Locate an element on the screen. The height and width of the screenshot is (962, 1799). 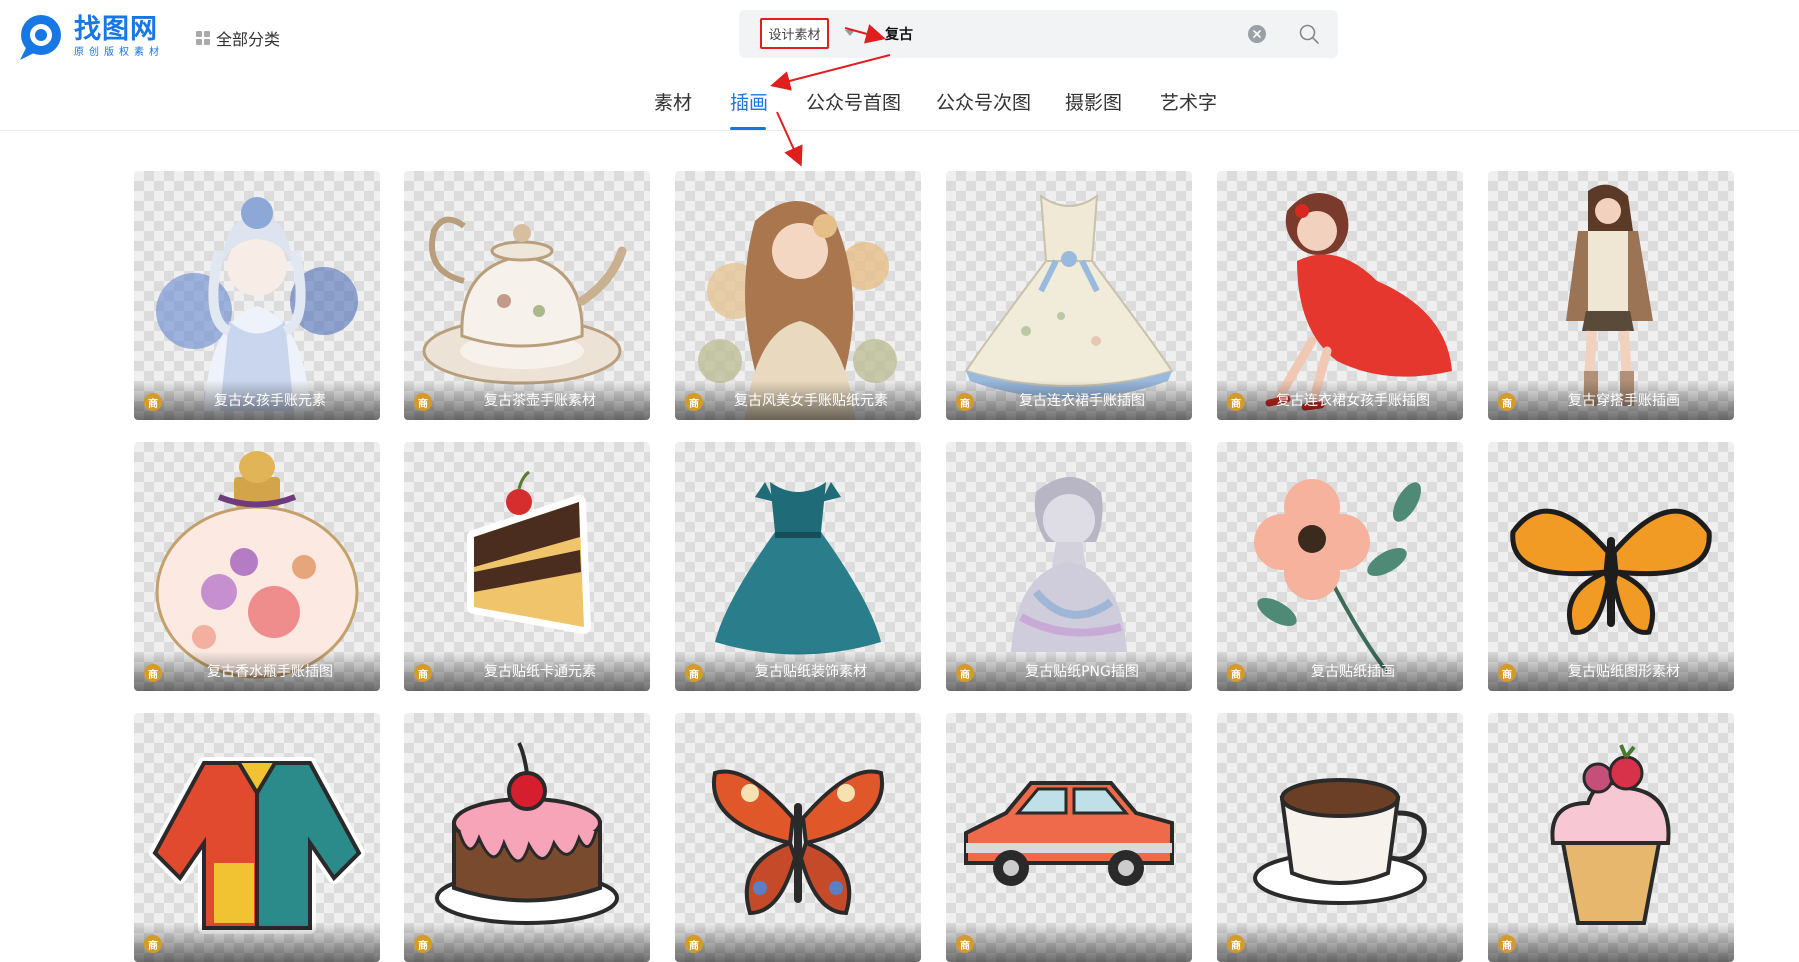
logo-subtitle: 原创版权素材 is located at coordinates (119, 52).